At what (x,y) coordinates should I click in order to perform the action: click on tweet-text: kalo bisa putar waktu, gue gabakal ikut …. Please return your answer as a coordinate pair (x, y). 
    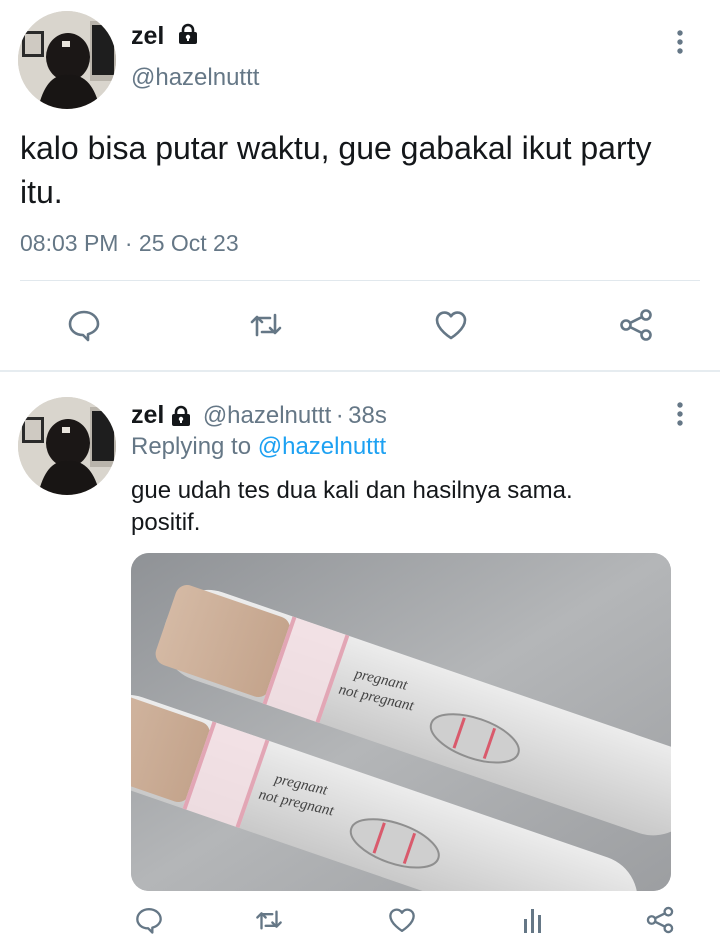
    Looking at the image, I should click on (336, 170).